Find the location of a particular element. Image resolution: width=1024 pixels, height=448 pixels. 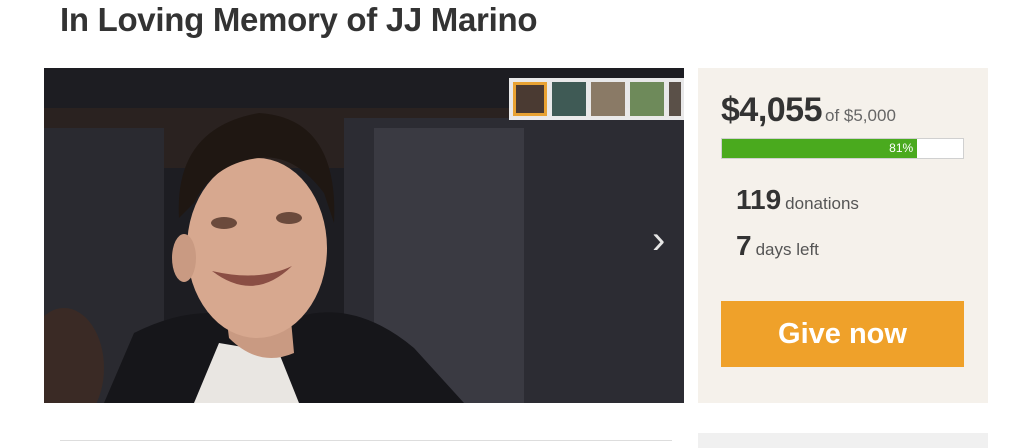

page-title: In Loving Memory of JJ Marino is located at coordinates (299, 19).